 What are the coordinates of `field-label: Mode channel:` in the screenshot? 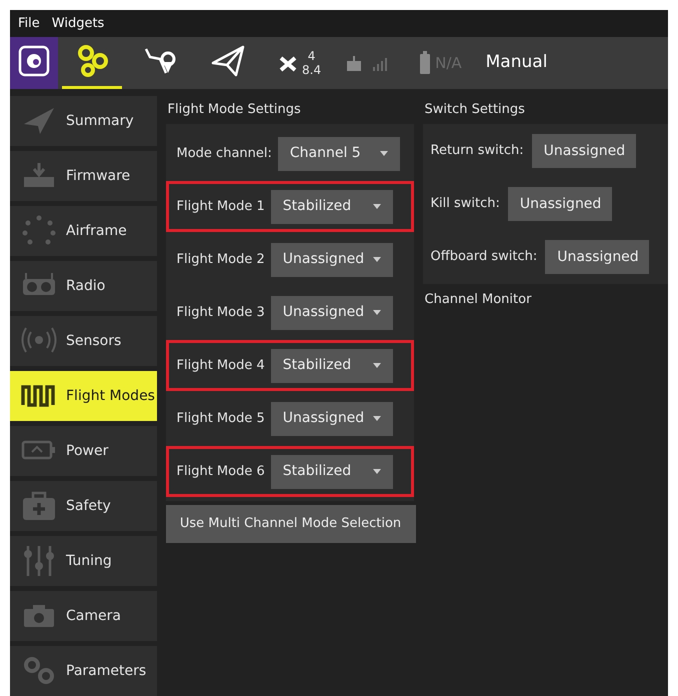 It's located at (224, 153).